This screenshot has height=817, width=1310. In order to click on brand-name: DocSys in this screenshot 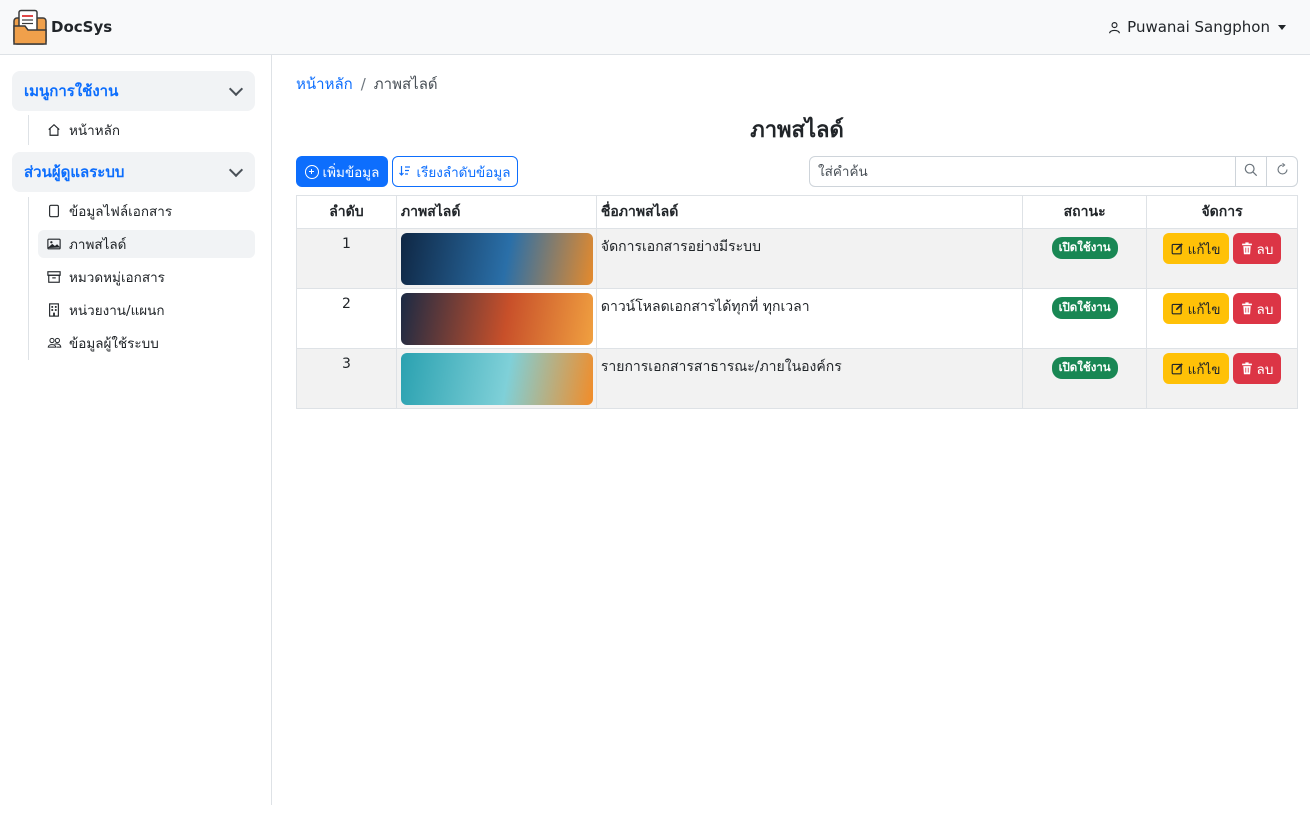, I will do `click(82, 27)`.